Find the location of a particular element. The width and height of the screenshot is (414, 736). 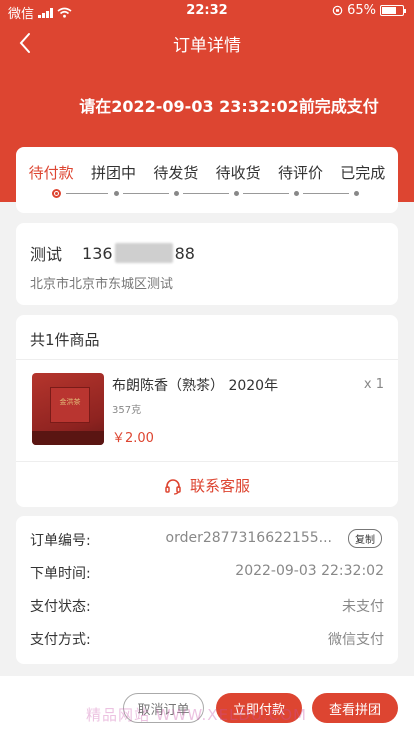

product-image: 金洪茶 is located at coordinates (68, 409).